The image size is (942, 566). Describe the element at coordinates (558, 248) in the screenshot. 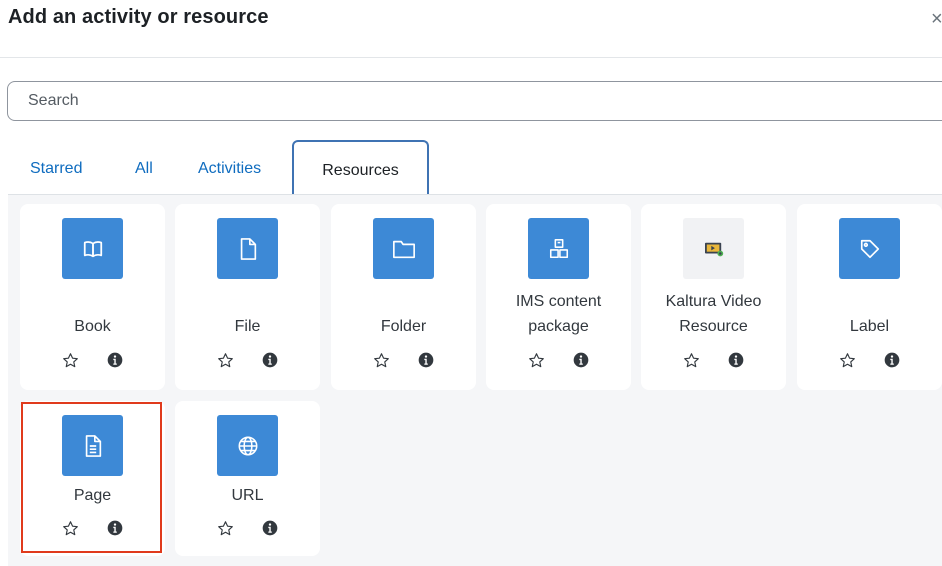

I see `ims-package-icon` at that location.